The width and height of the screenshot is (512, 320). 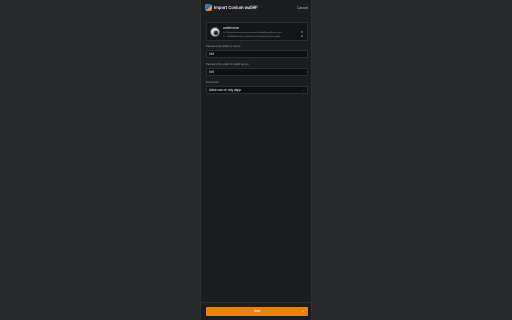 What do you see at coordinates (257, 90) in the screenshot?
I see `permission-select: Allow use on any dapp ⌄` at bounding box center [257, 90].